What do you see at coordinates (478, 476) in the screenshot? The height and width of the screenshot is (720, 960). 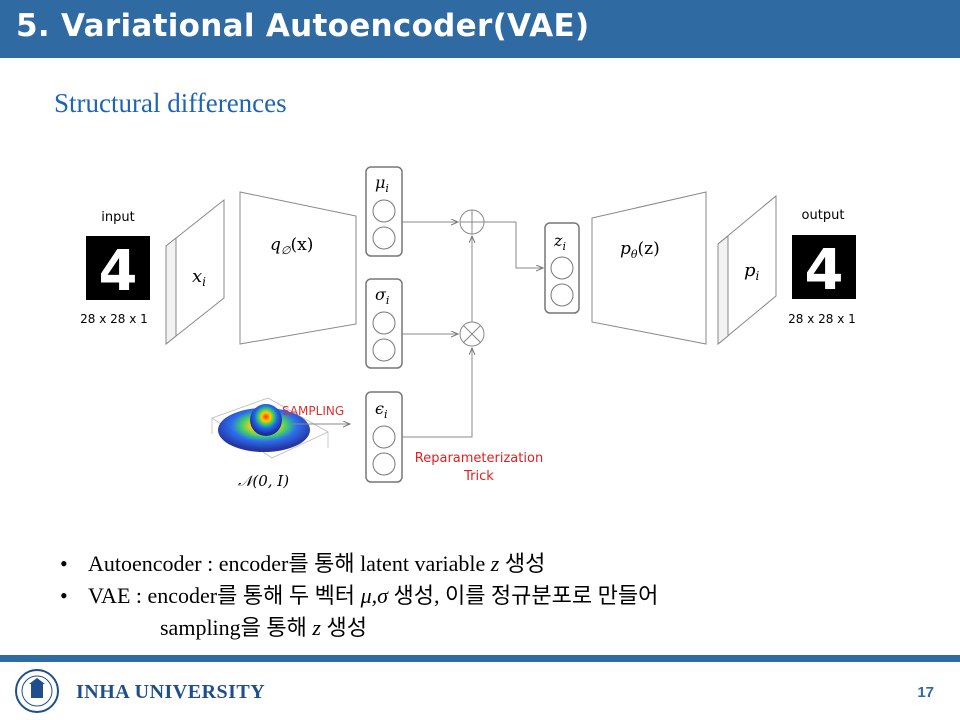 I see `reparam-label-line2: Trick` at bounding box center [478, 476].